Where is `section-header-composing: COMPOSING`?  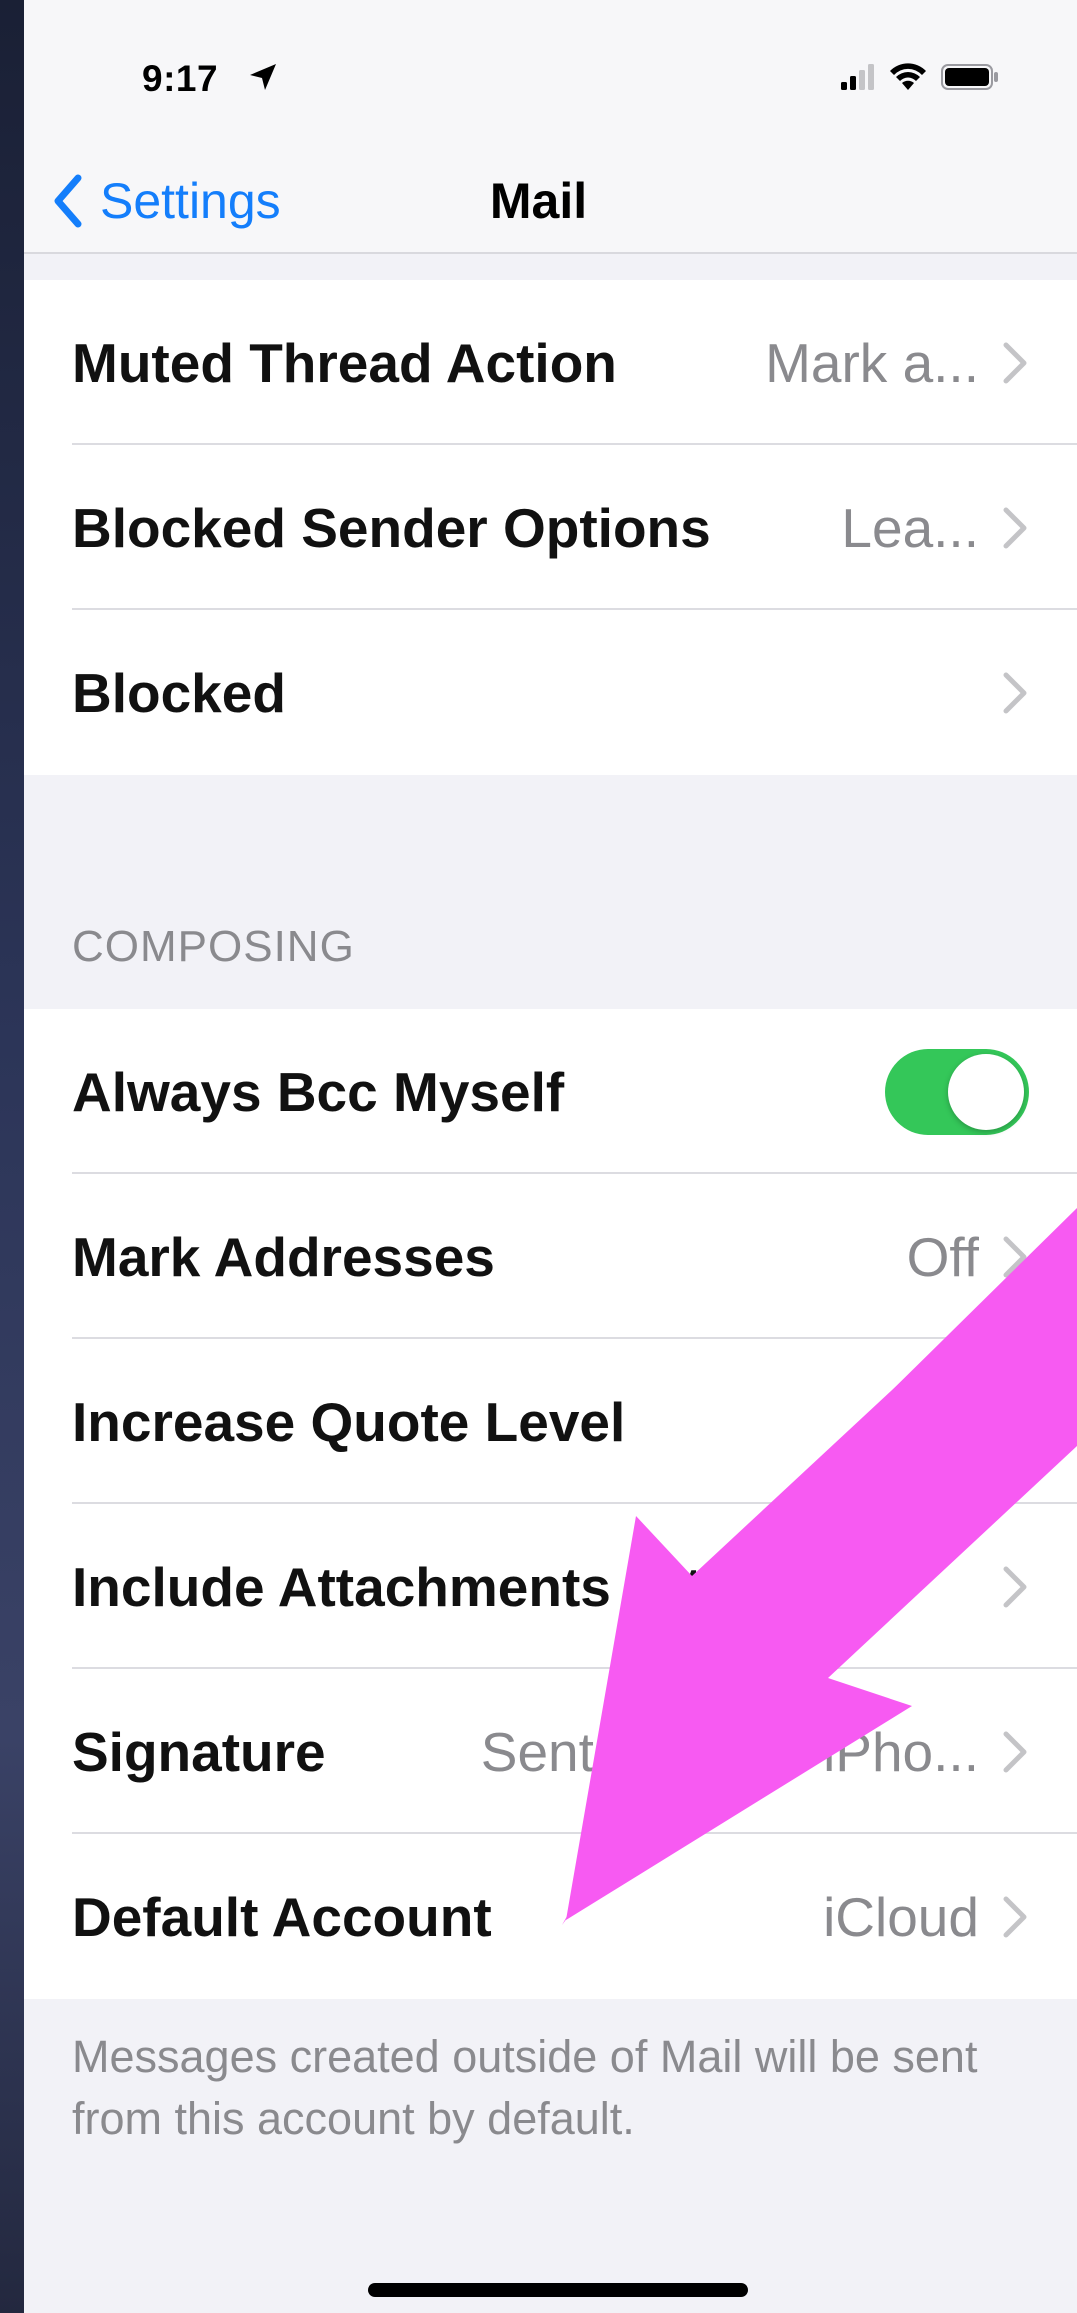
section-header-composing: COMPOSING is located at coordinates (213, 946).